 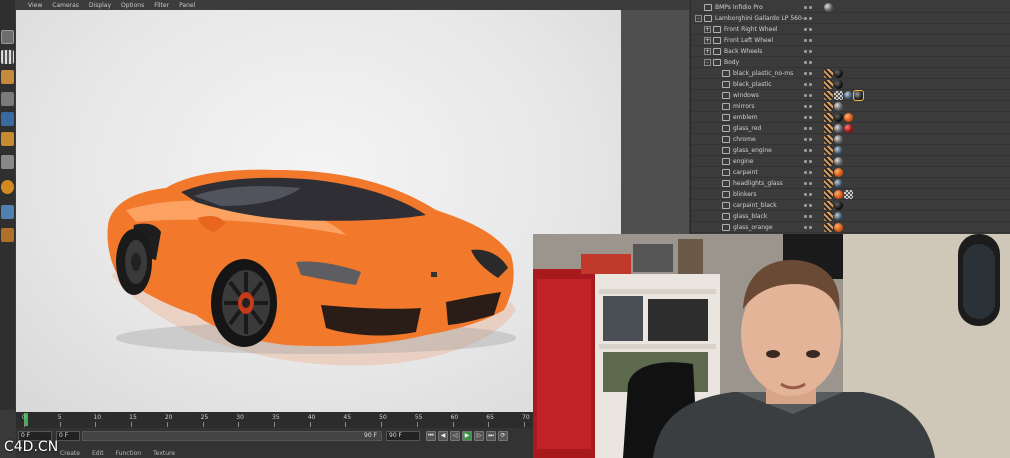 What do you see at coordinates (850, 183) in the screenshot?
I see `object-row: headlights_glass` at bounding box center [850, 183].